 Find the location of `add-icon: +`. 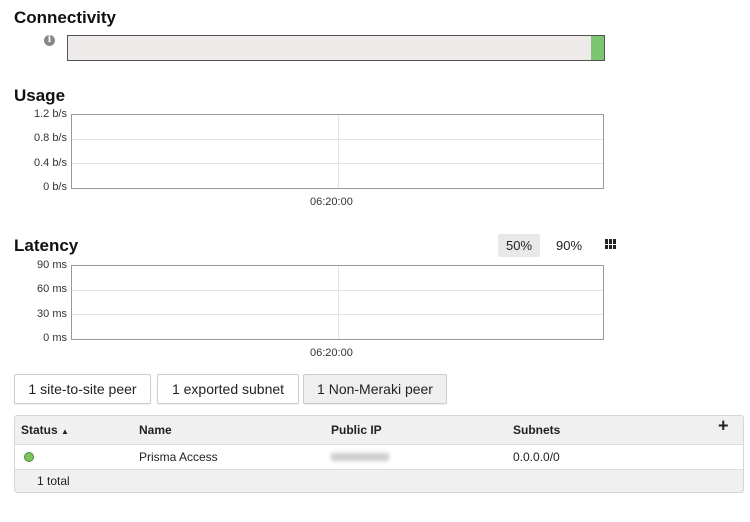

add-icon: + is located at coordinates (723, 426).